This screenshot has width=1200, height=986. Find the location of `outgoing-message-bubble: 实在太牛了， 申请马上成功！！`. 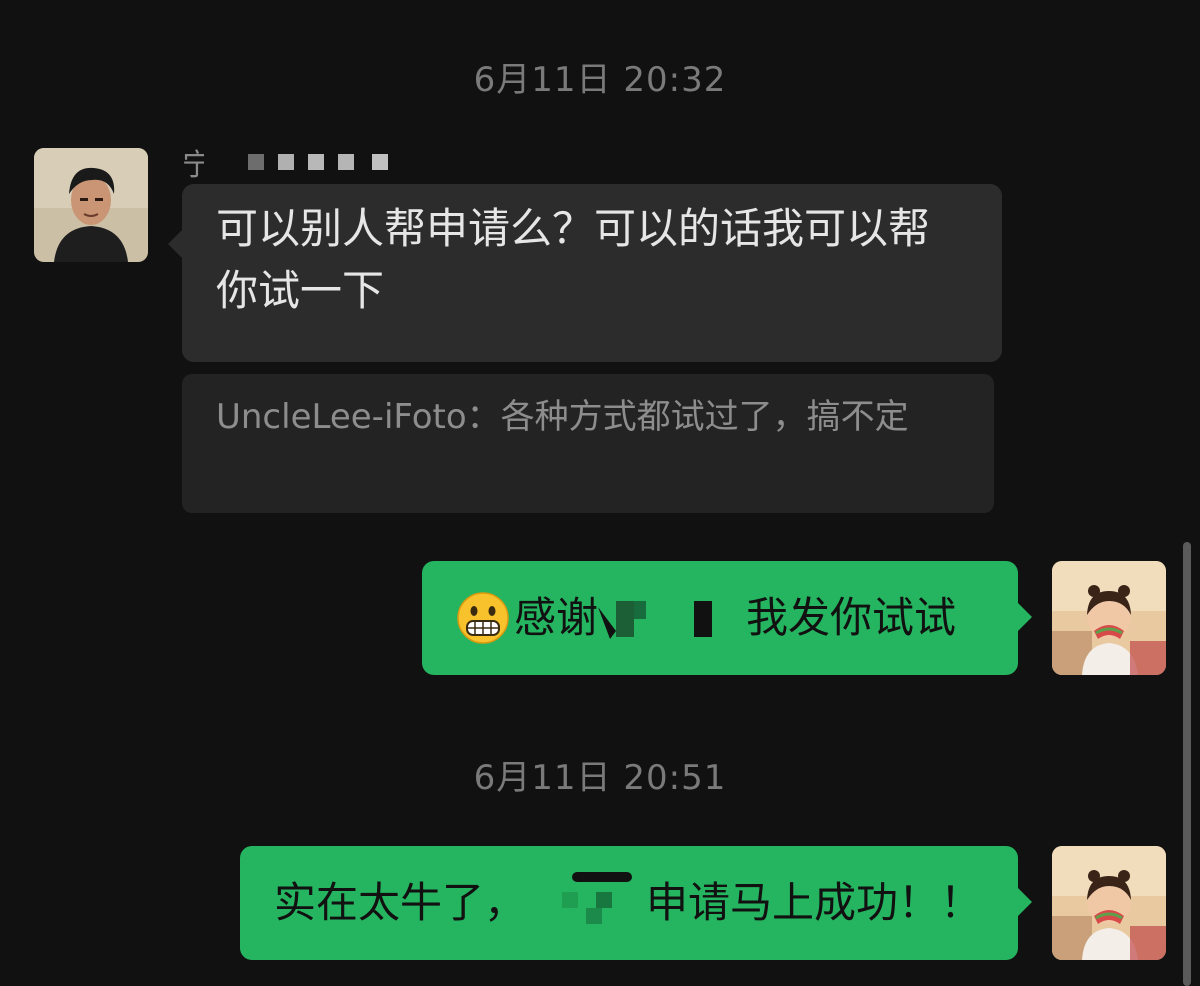

outgoing-message-bubble: 实在太牛了， 申请马上成功！！ is located at coordinates (636, 903).